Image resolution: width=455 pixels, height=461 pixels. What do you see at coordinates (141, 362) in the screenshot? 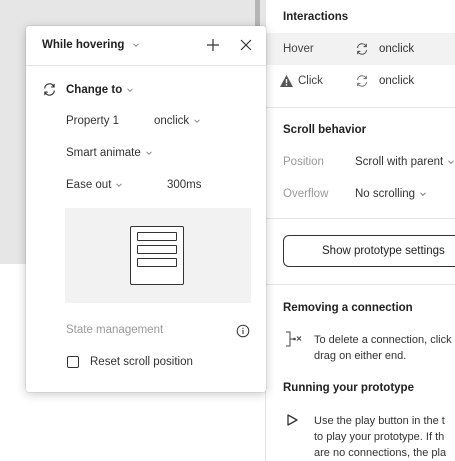
I see `reset-scroll-label: Reset scroll position` at bounding box center [141, 362].